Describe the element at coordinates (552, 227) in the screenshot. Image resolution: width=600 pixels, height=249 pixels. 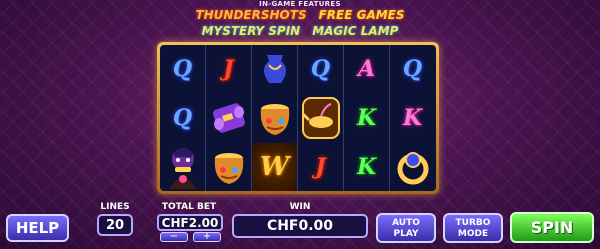
I see `spin-button: SPIN` at that location.